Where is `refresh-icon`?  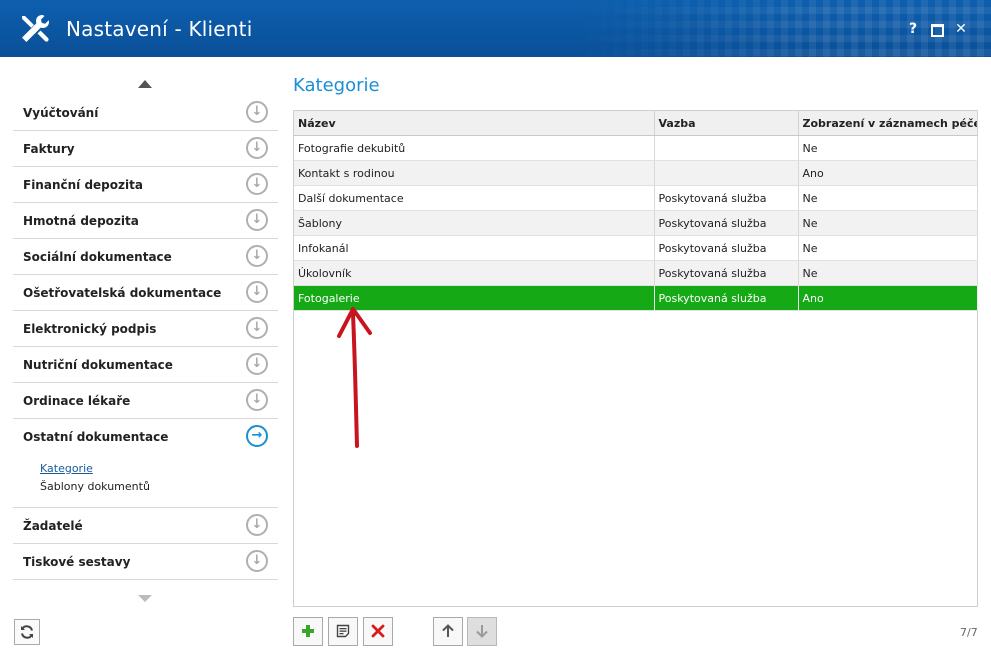 refresh-icon is located at coordinates (27, 632).